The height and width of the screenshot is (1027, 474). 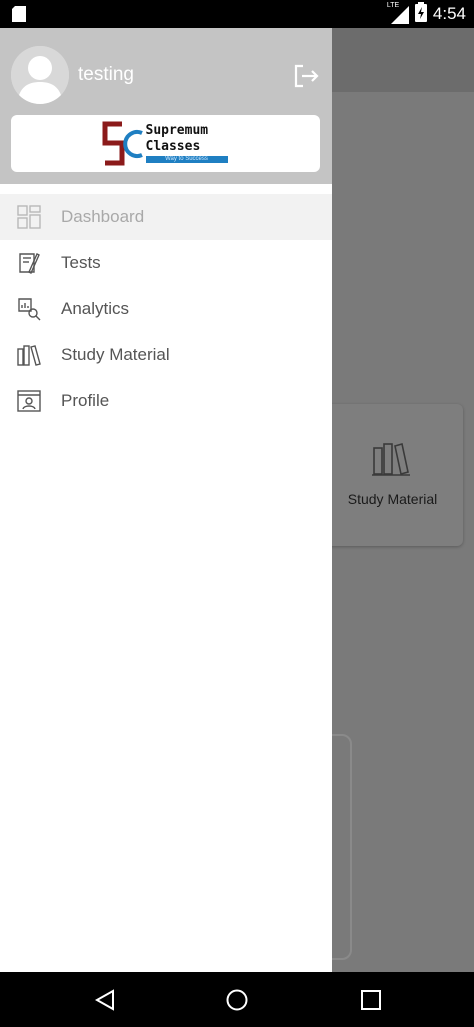 What do you see at coordinates (103, 216) in the screenshot?
I see `menu-item-label: Dashboard` at bounding box center [103, 216].